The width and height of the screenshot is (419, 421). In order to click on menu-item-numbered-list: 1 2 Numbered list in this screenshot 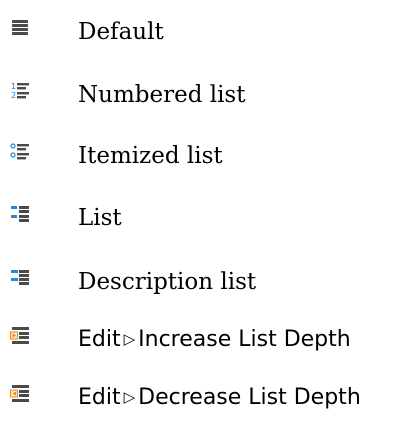, I will do `click(209, 95)`.